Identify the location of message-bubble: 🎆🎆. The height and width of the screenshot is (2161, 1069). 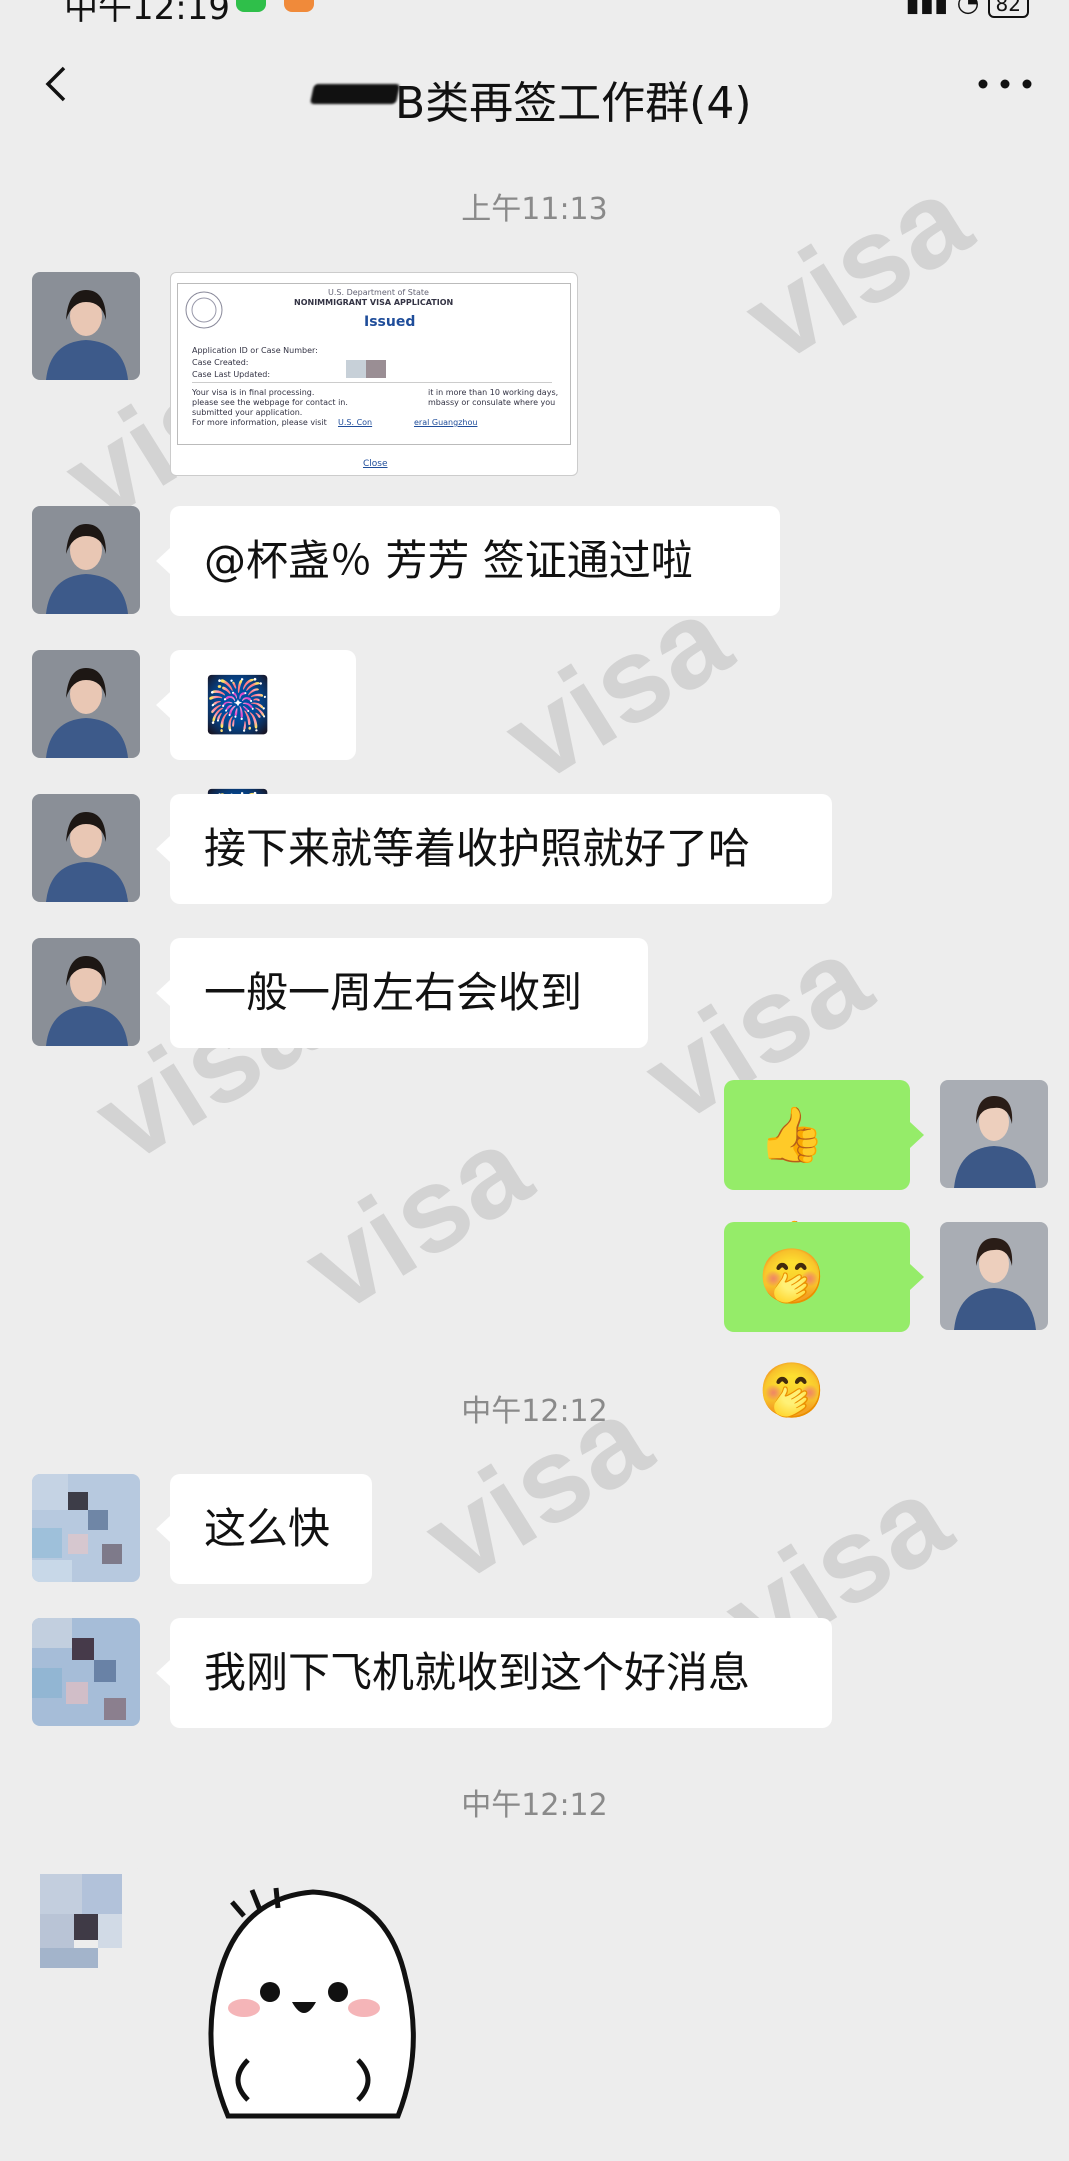
(256, 750).